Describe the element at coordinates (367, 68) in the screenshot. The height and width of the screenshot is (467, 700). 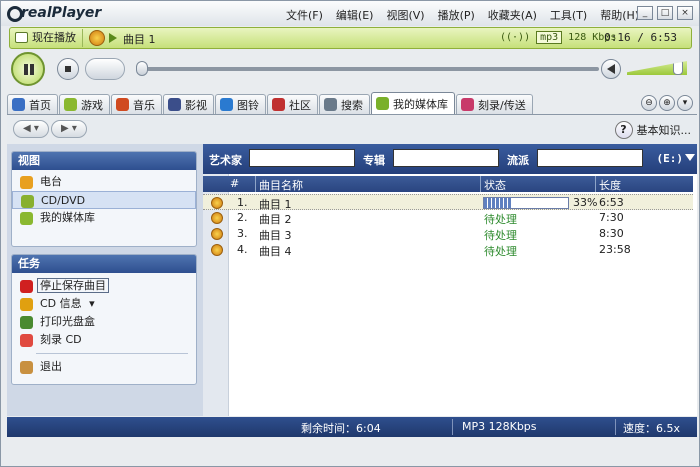
I see `seek-slider` at that location.